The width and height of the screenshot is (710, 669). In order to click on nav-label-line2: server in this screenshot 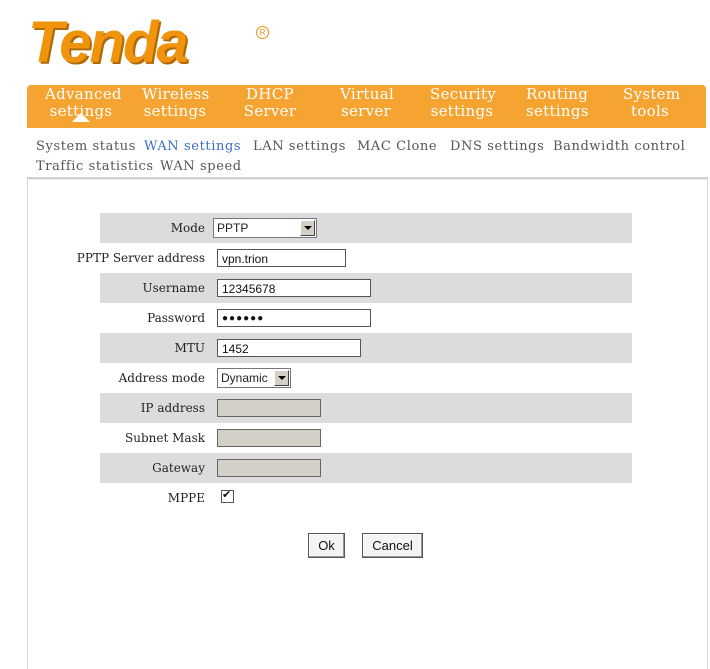, I will do `click(366, 111)`.